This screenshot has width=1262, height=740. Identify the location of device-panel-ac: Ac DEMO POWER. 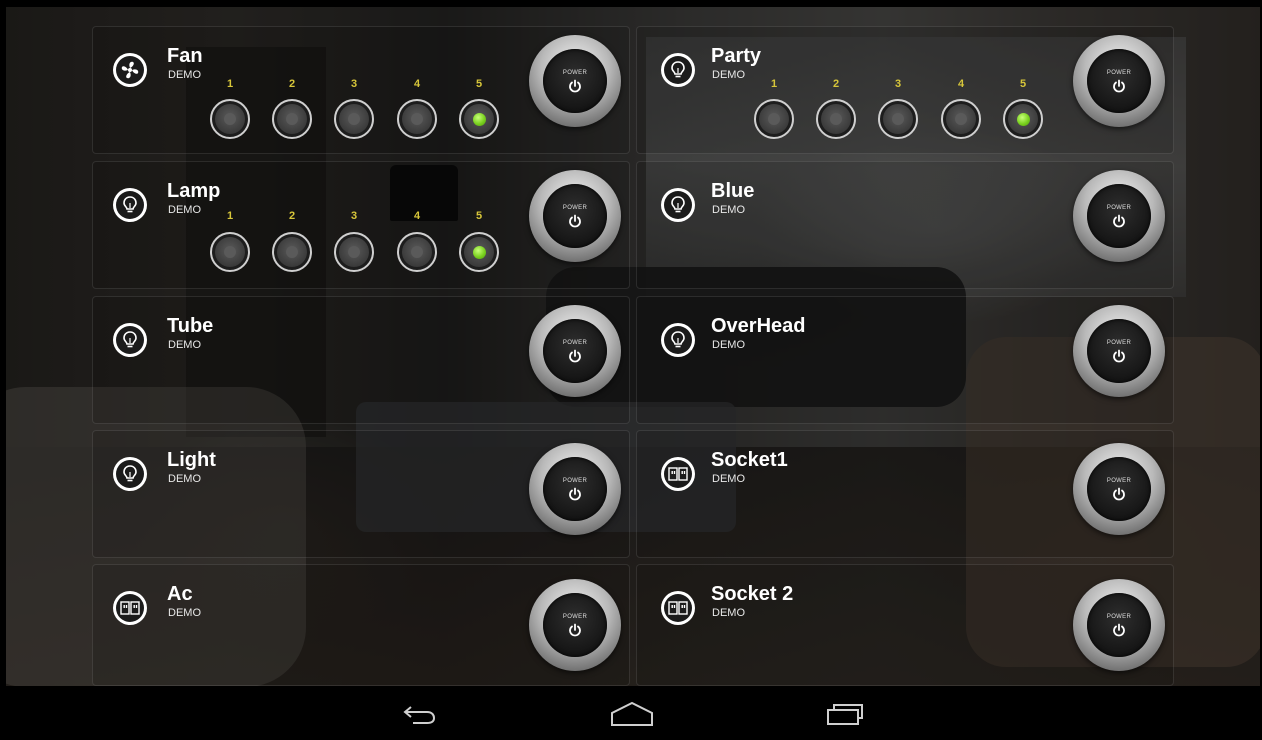
(361, 625).